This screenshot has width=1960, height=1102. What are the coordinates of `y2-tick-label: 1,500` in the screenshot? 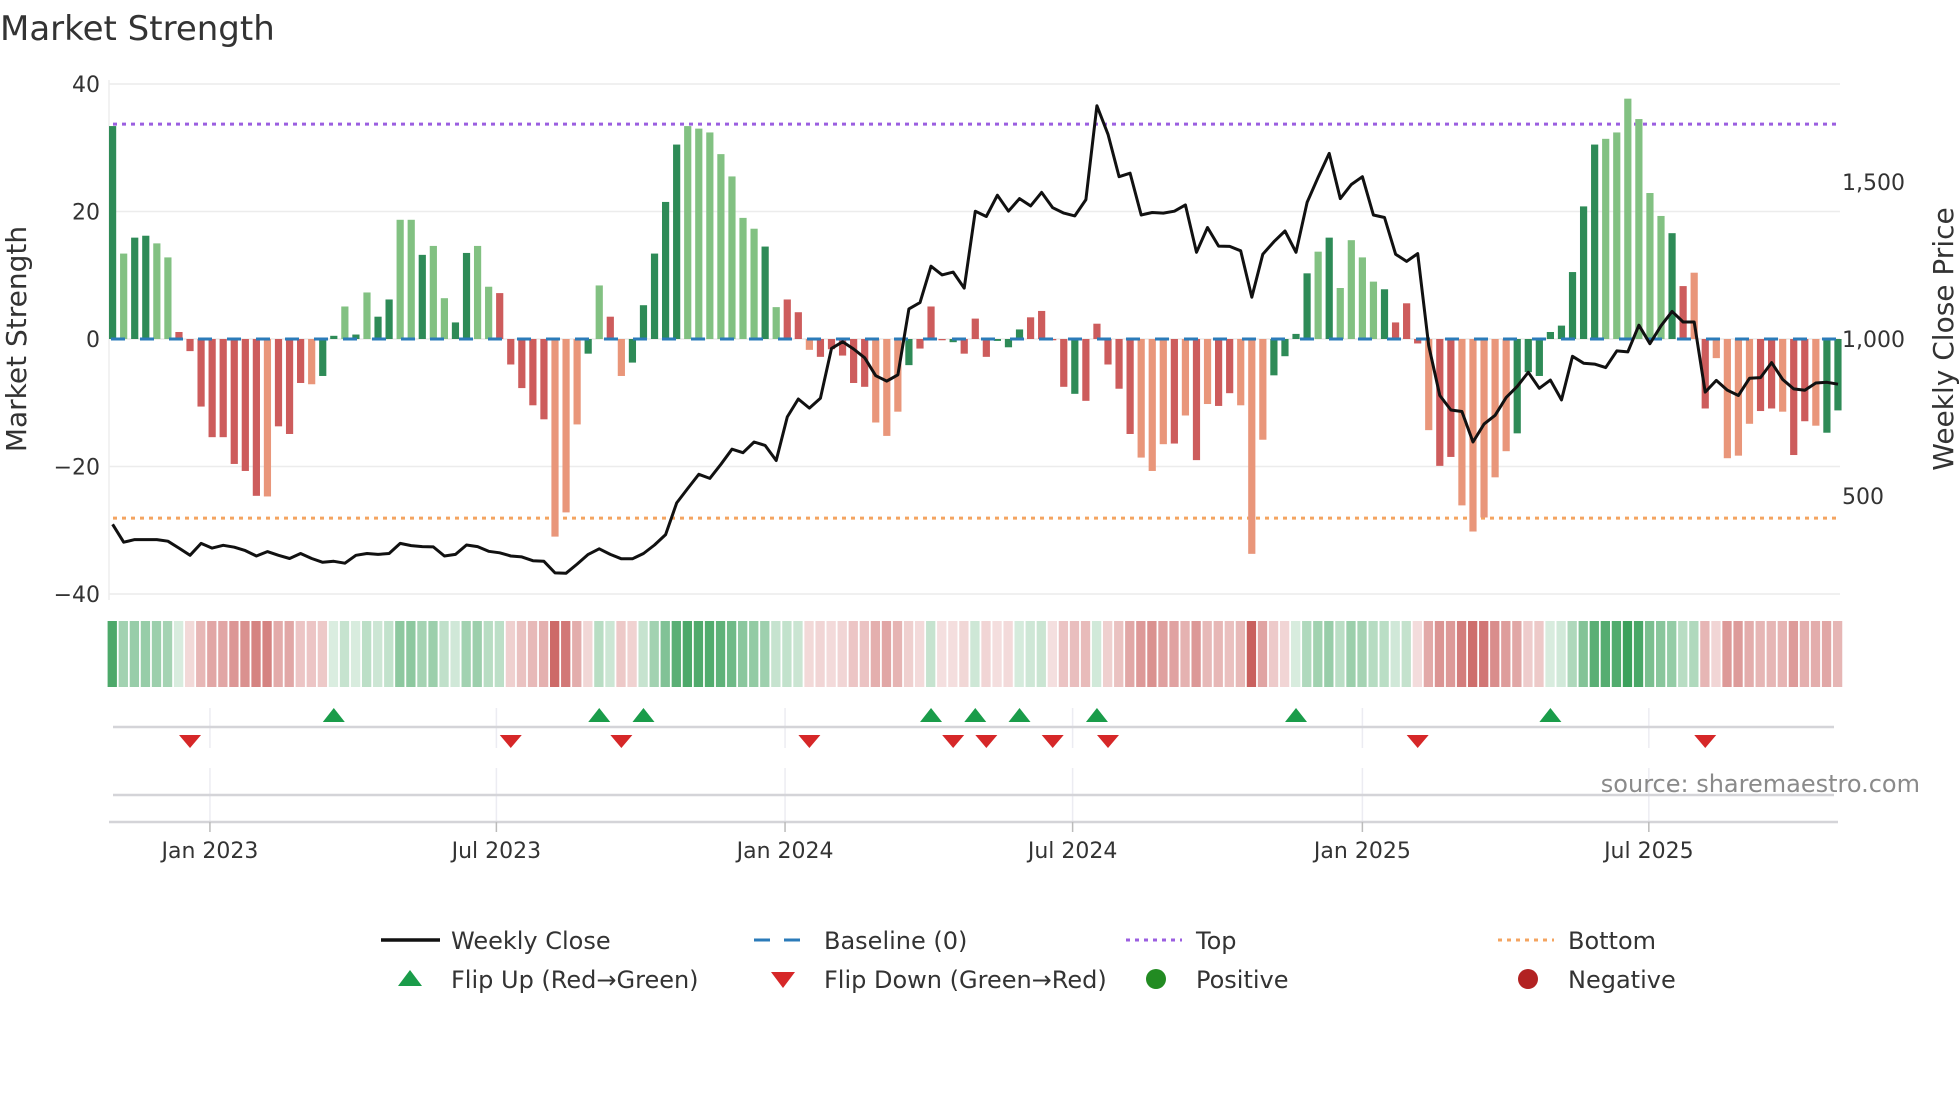 It's located at (1873, 183).